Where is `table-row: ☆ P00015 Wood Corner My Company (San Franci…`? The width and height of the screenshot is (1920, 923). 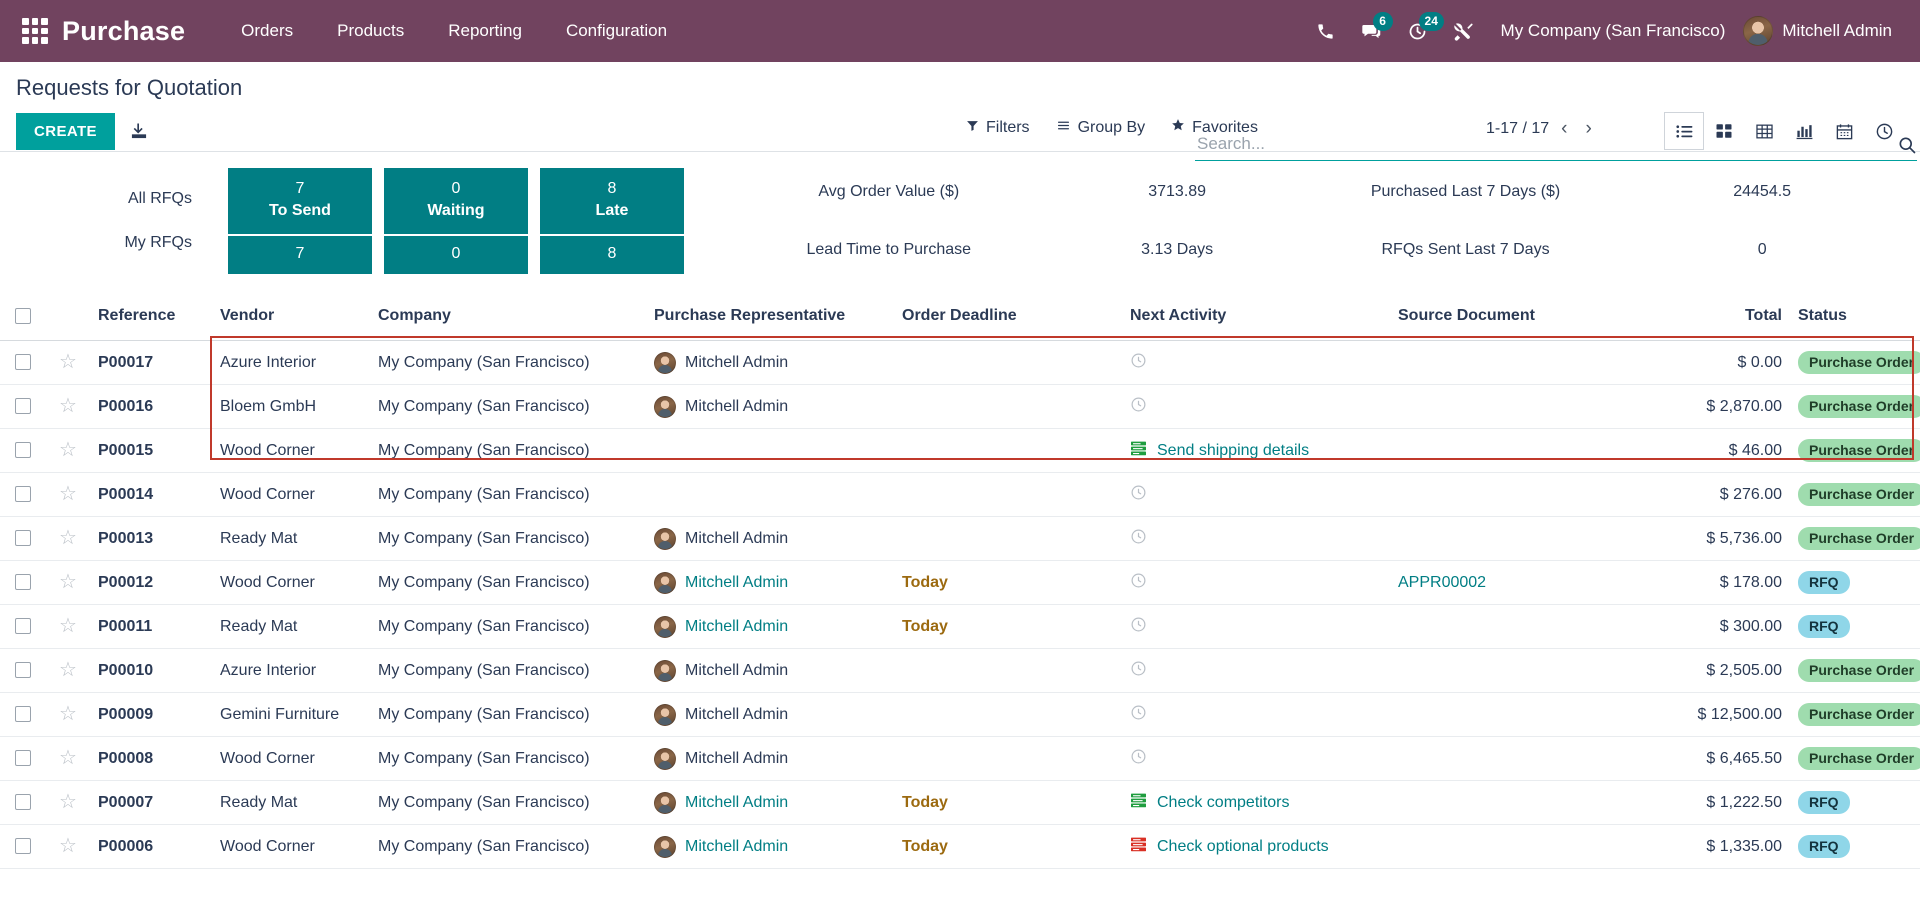
table-row: ☆ P00015 Wood Corner My Company (San Franci… is located at coordinates (960, 450).